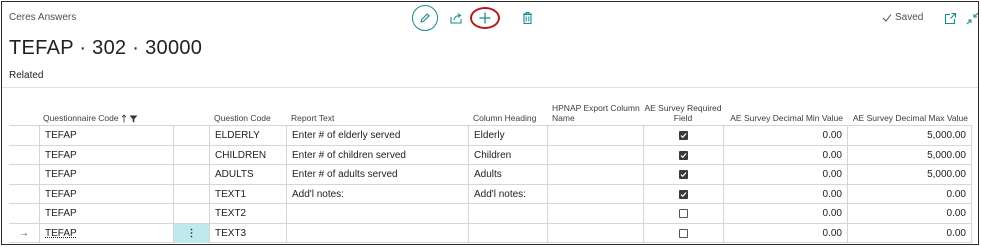 The image size is (981, 247). Describe the element at coordinates (247, 111) in the screenshot. I see `column-header-question-code: Question Code` at that location.